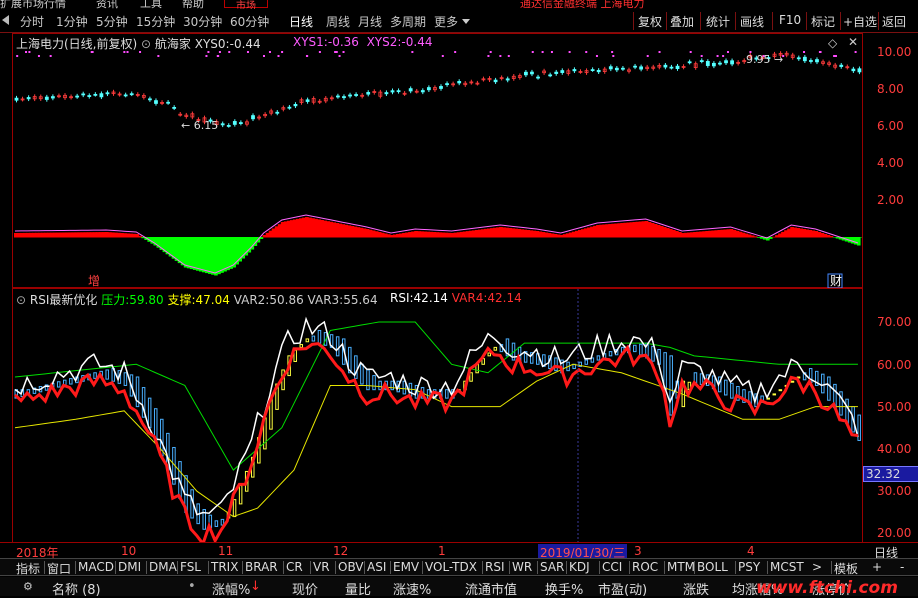 This screenshot has height=598, width=918. What do you see at coordinates (894, 365) in the screenshot?
I see `rsi-tick: 60.00` at bounding box center [894, 365].